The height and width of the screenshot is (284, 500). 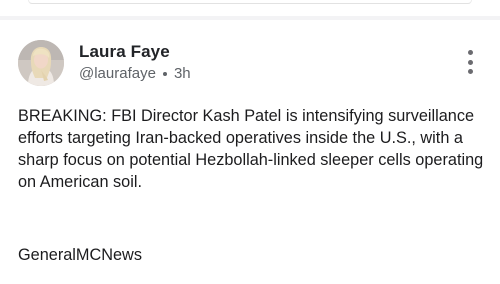 I want to click on post-timestamp: 3h, so click(x=182, y=73).